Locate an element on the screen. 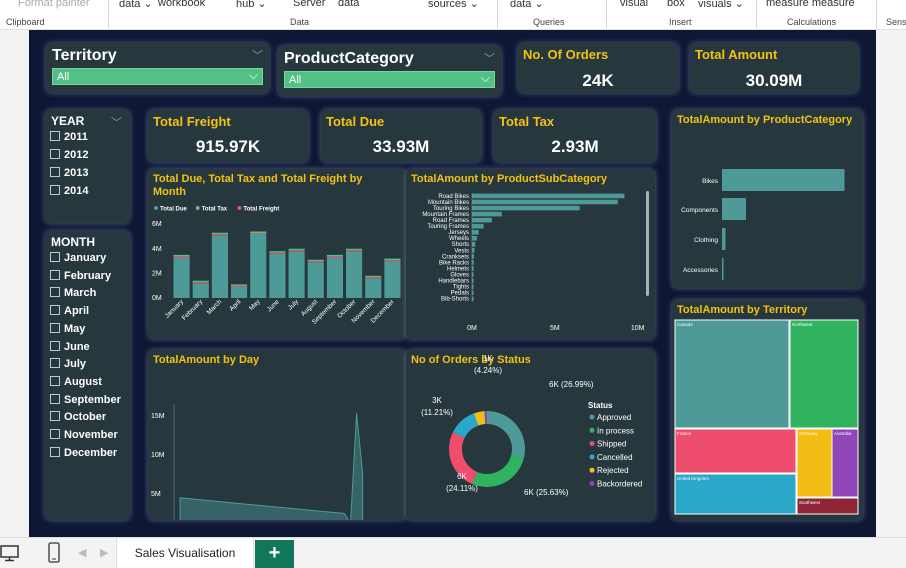 This screenshot has width=906, height=568. month-option-january: January is located at coordinates (78, 258).